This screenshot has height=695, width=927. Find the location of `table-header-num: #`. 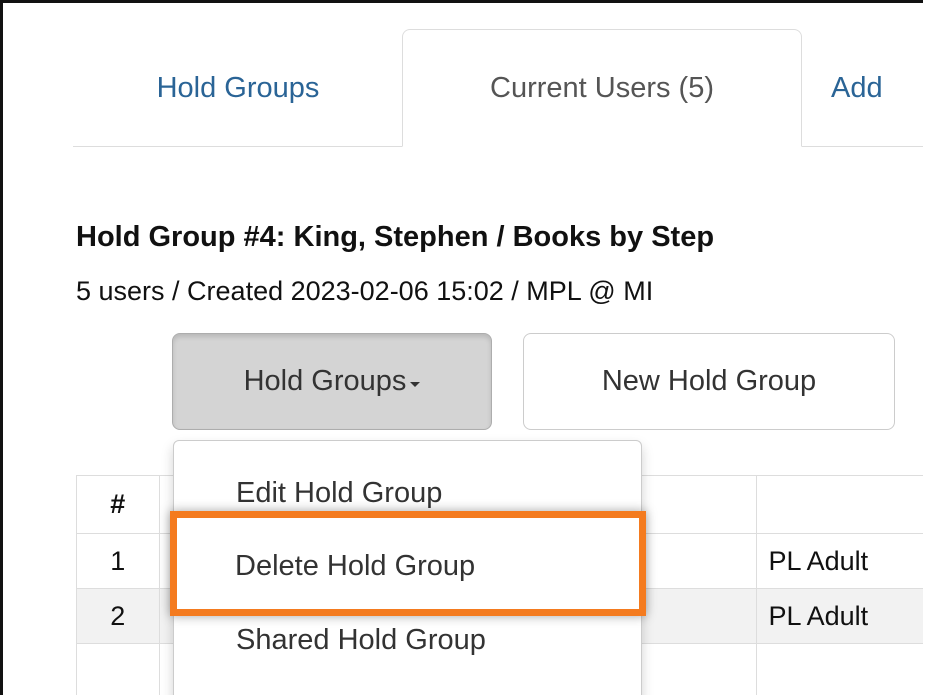

table-header-num: # is located at coordinates (118, 504).